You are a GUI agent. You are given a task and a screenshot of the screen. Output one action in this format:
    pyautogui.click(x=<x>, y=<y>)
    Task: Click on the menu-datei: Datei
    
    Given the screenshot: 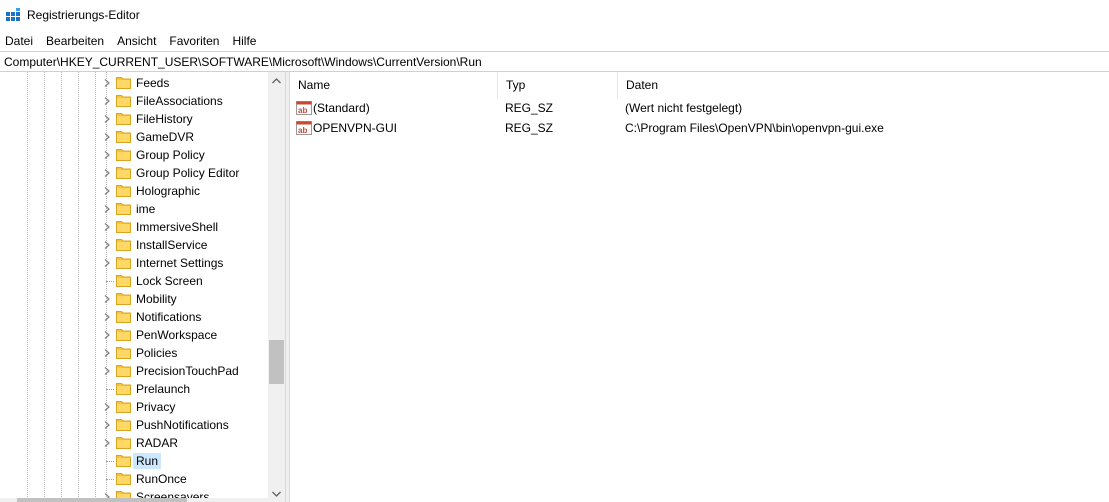 What is the action you would take?
    pyautogui.click(x=20, y=41)
    